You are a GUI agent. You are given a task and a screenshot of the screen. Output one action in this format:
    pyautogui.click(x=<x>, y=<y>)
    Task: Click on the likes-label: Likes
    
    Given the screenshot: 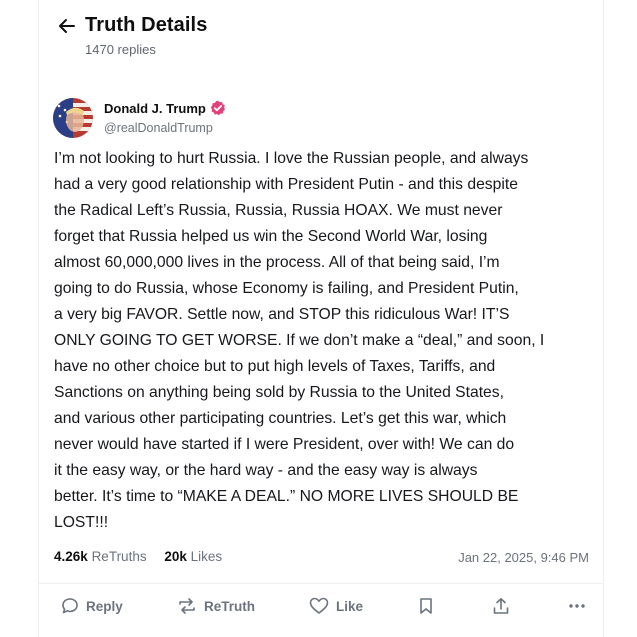 What is the action you would take?
    pyautogui.click(x=206, y=556)
    